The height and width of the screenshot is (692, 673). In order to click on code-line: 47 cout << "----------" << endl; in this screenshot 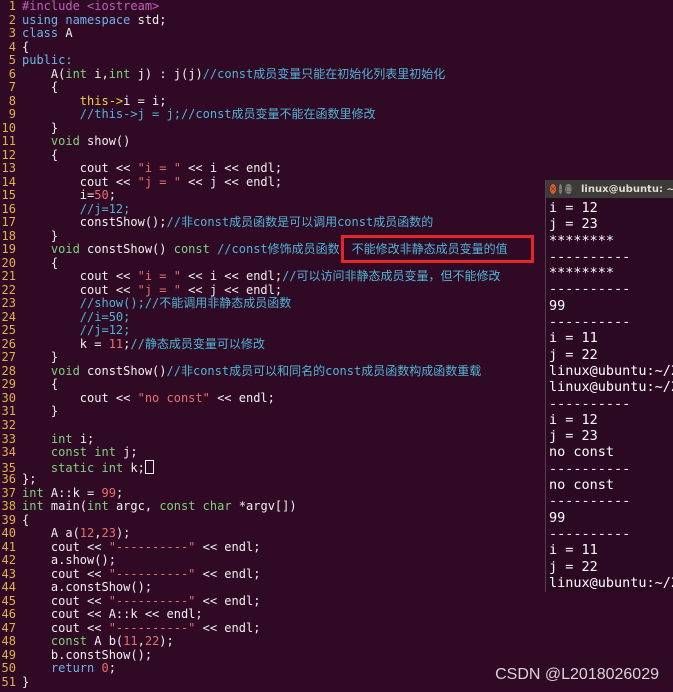, I will do `click(336, 628)`.